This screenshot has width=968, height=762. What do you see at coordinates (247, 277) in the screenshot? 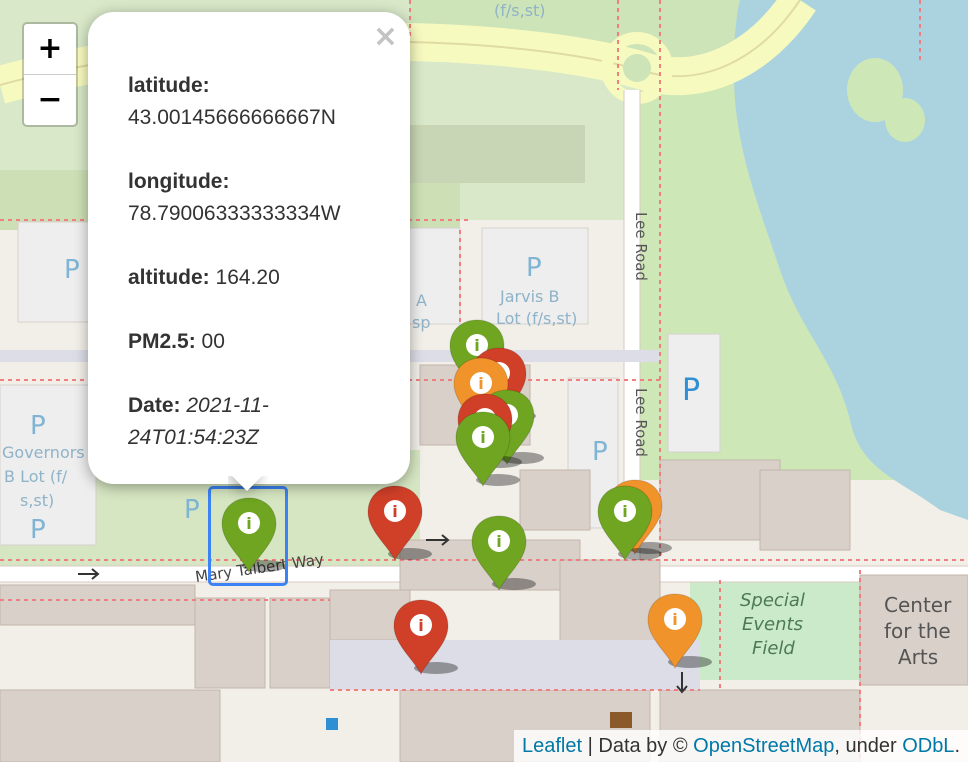
I see `altitude-value: 164.20` at bounding box center [247, 277].